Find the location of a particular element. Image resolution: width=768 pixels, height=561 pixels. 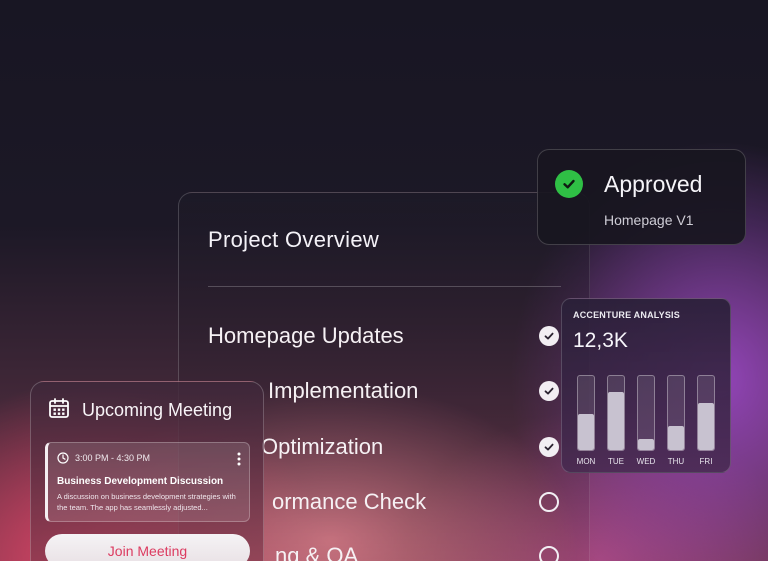

event-time: 3:00 PM - 4:30 PM is located at coordinates (113, 458).